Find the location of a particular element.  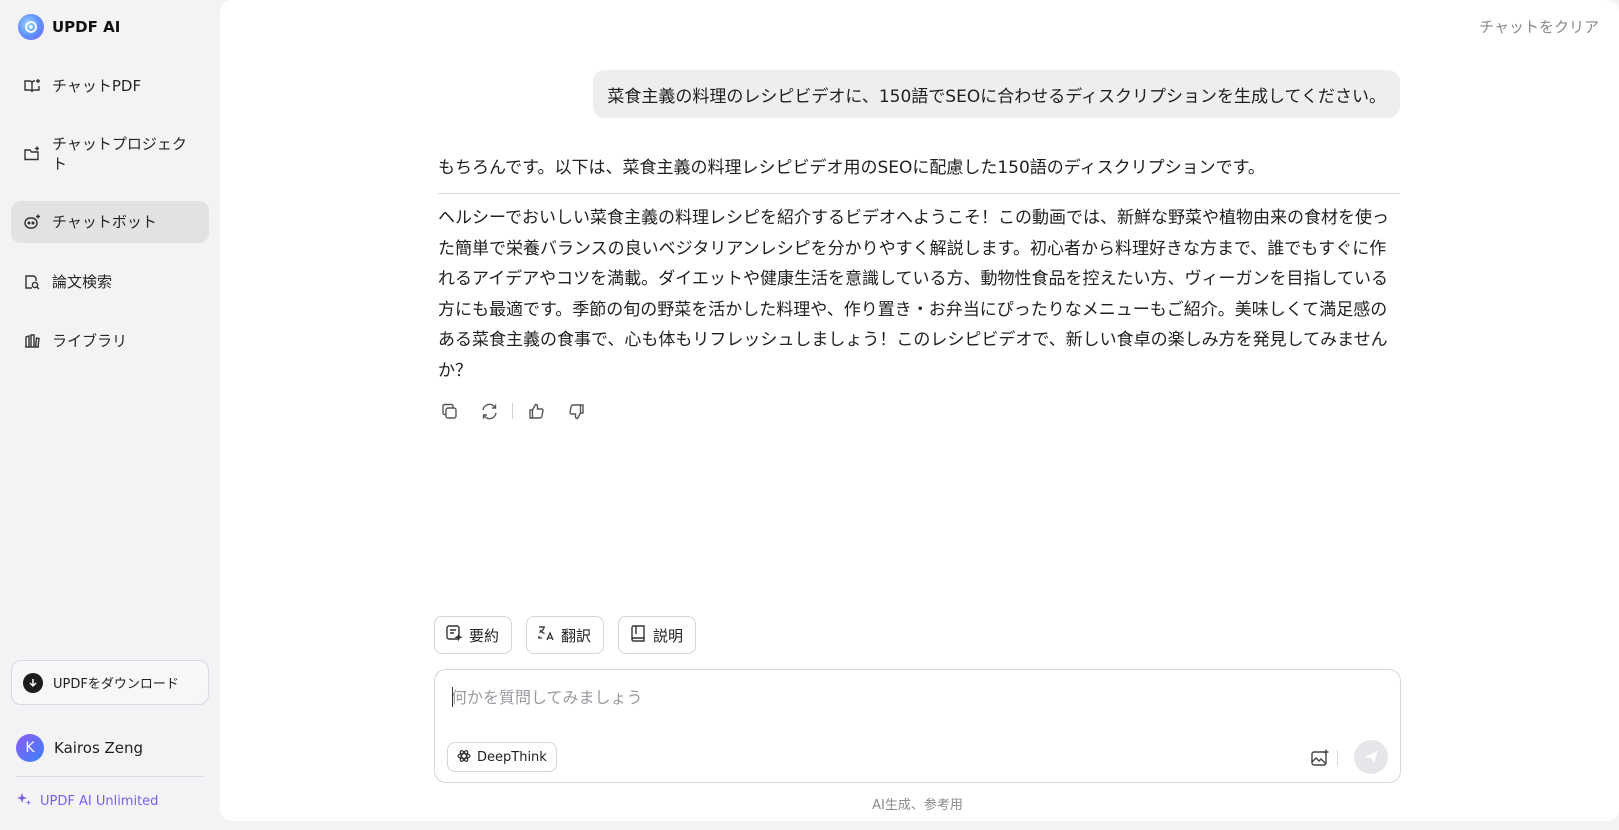

bot-icon is located at coordinates (32, 222).